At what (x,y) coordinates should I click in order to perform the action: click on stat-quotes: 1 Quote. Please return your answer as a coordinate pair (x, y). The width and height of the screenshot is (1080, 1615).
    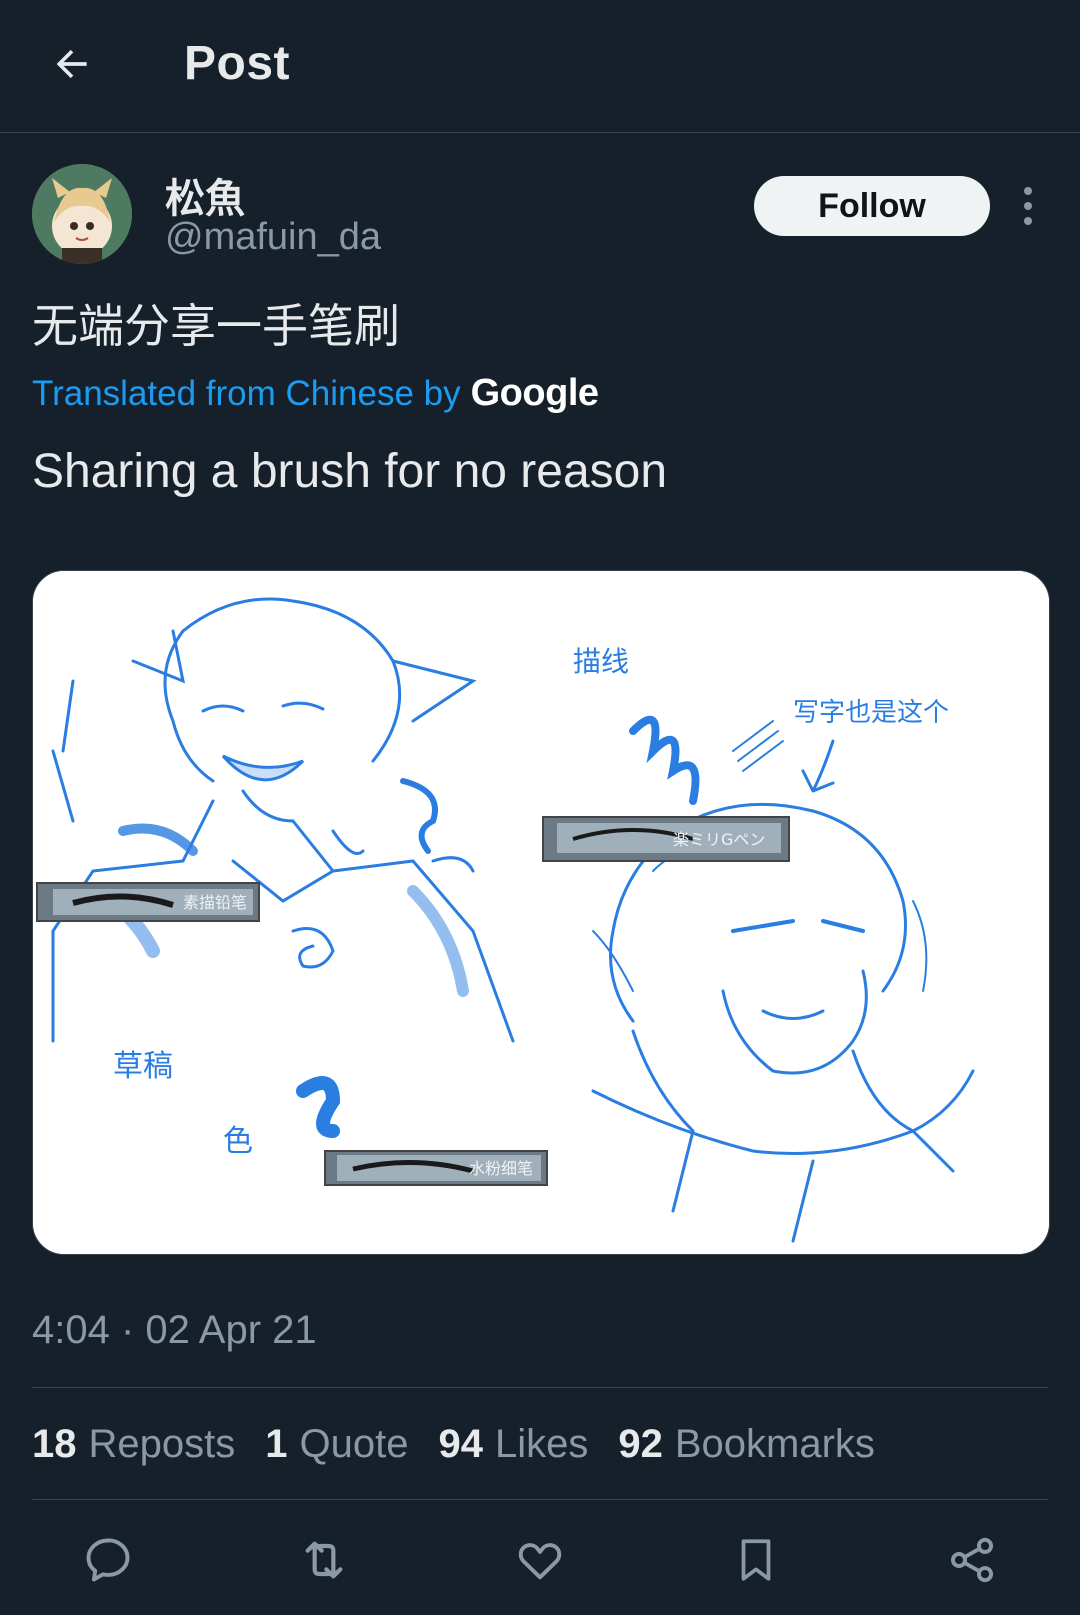
    Looking at the image, I should click on (336, 1444).